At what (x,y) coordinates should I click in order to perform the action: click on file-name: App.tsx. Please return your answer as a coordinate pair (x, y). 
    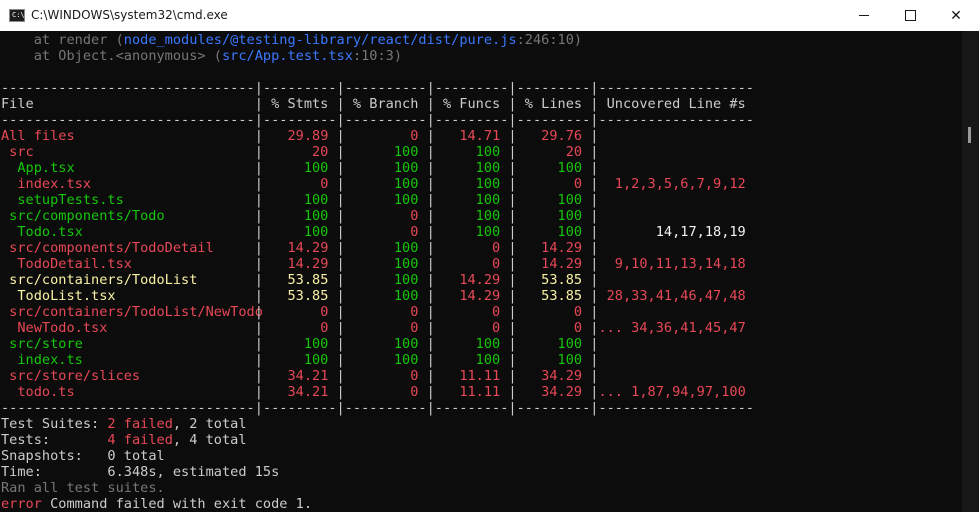
    Looking at the image, I should click on (46, 168).